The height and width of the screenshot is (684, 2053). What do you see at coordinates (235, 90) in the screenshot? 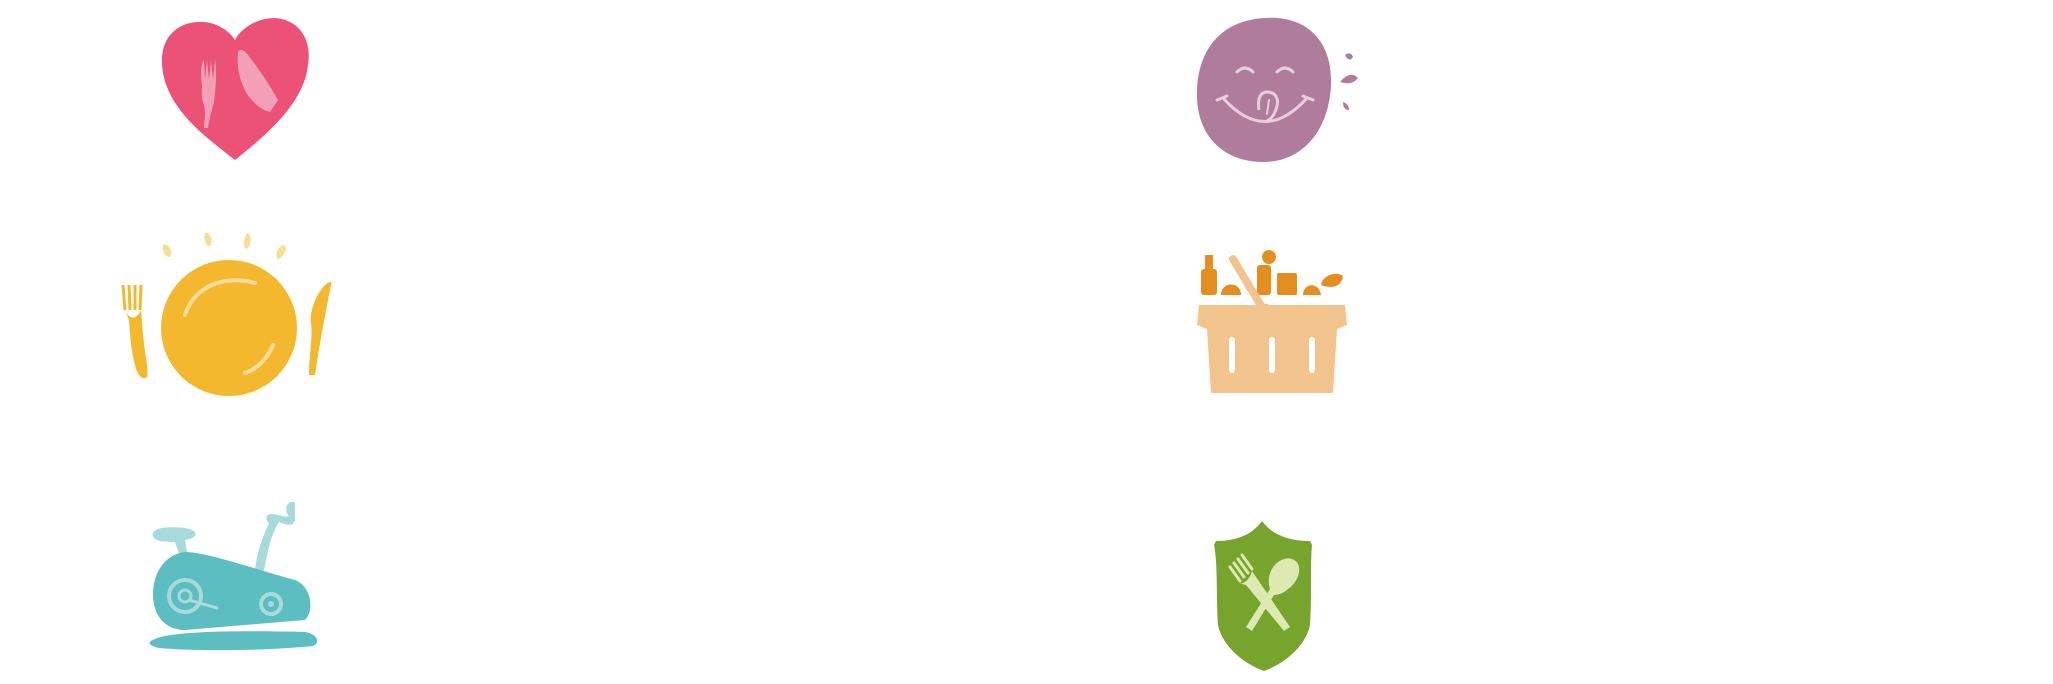
I see `heart-cutlery-icon` at bounding box center [235, 90].